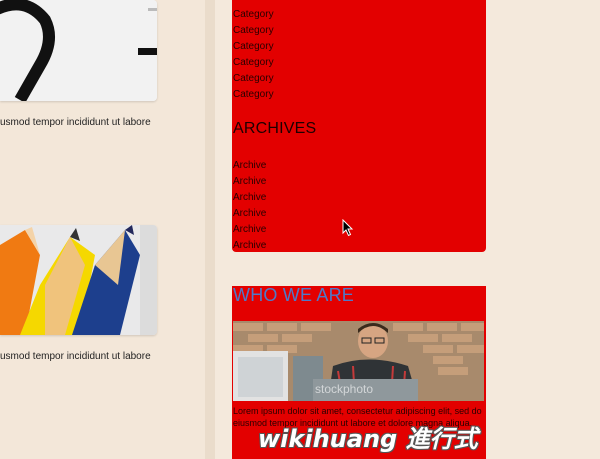  I want to click on man-at-laptop-image: stockphoto, so click(358, 361).